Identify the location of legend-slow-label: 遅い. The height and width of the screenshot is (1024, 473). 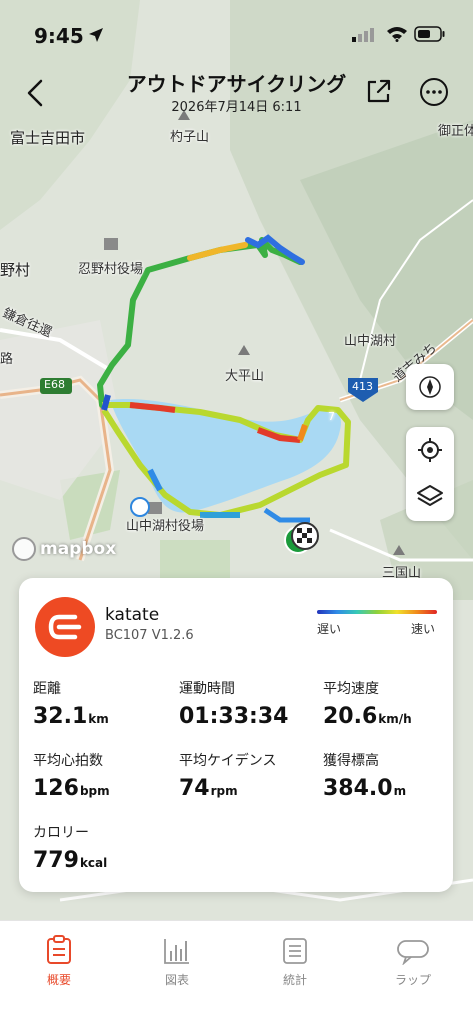
(329, 629).